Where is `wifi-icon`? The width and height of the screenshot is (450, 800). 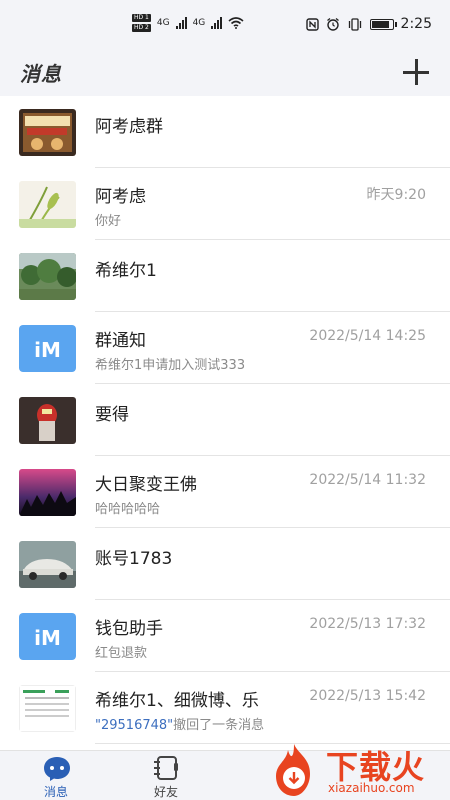
wifi-icon is located at coordinates (236, 23).